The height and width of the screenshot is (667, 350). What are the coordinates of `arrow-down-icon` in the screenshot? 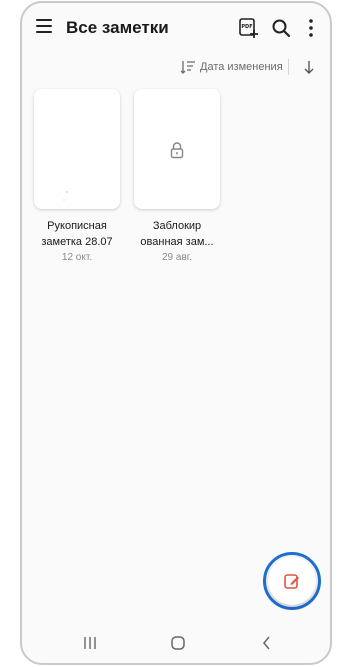 It's located at (309, 67).